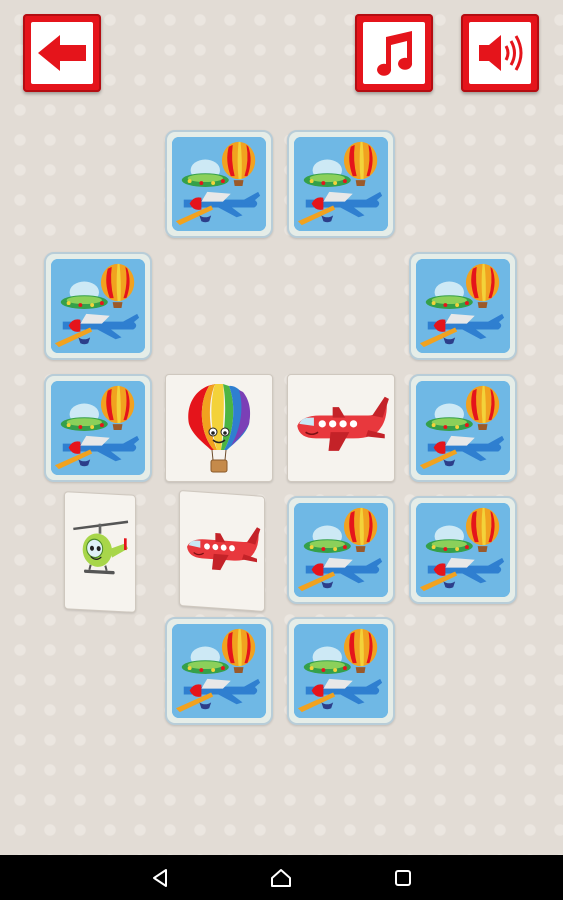 This screenshot has height=900, width=563. I want to click on back-button, so click(62, 53).